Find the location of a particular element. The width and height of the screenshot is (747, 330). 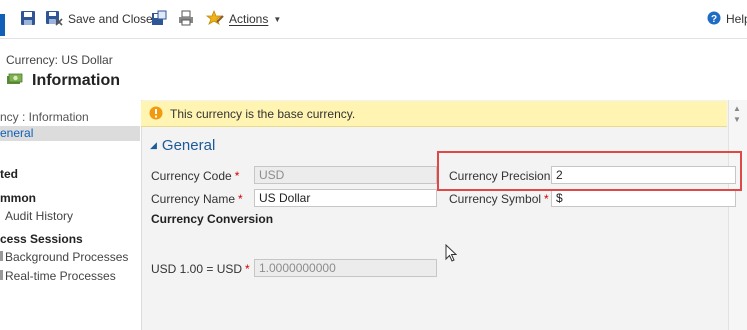

currency-symbol-label: Currency Symbol * is located at coordinates (499, 199).